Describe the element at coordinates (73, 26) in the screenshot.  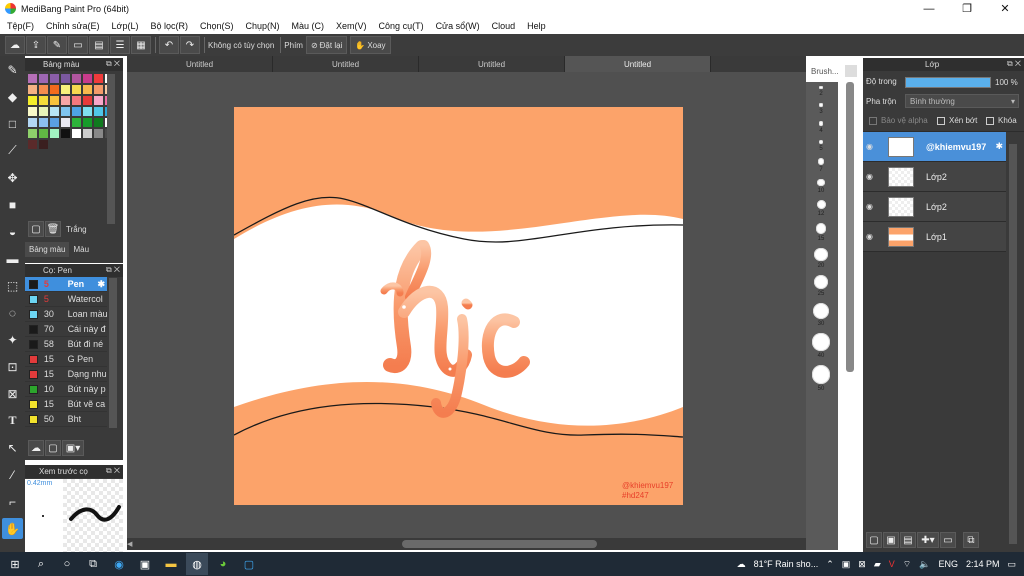
I see `menu-edit: Chỉnh sửa(E)` at that location.